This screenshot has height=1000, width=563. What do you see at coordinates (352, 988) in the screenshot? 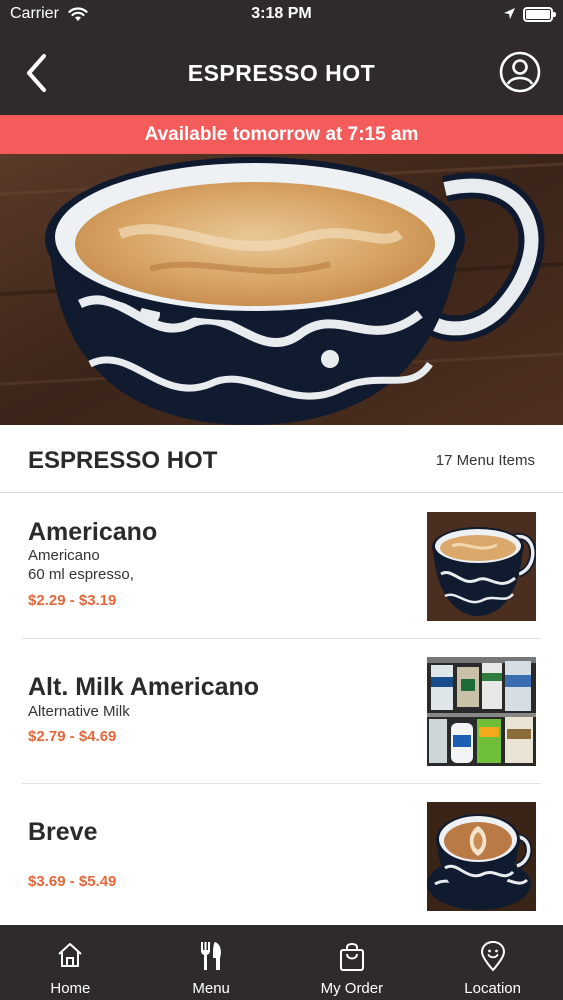
I see `tab-label: My Order` at bounding box center [352, 988].